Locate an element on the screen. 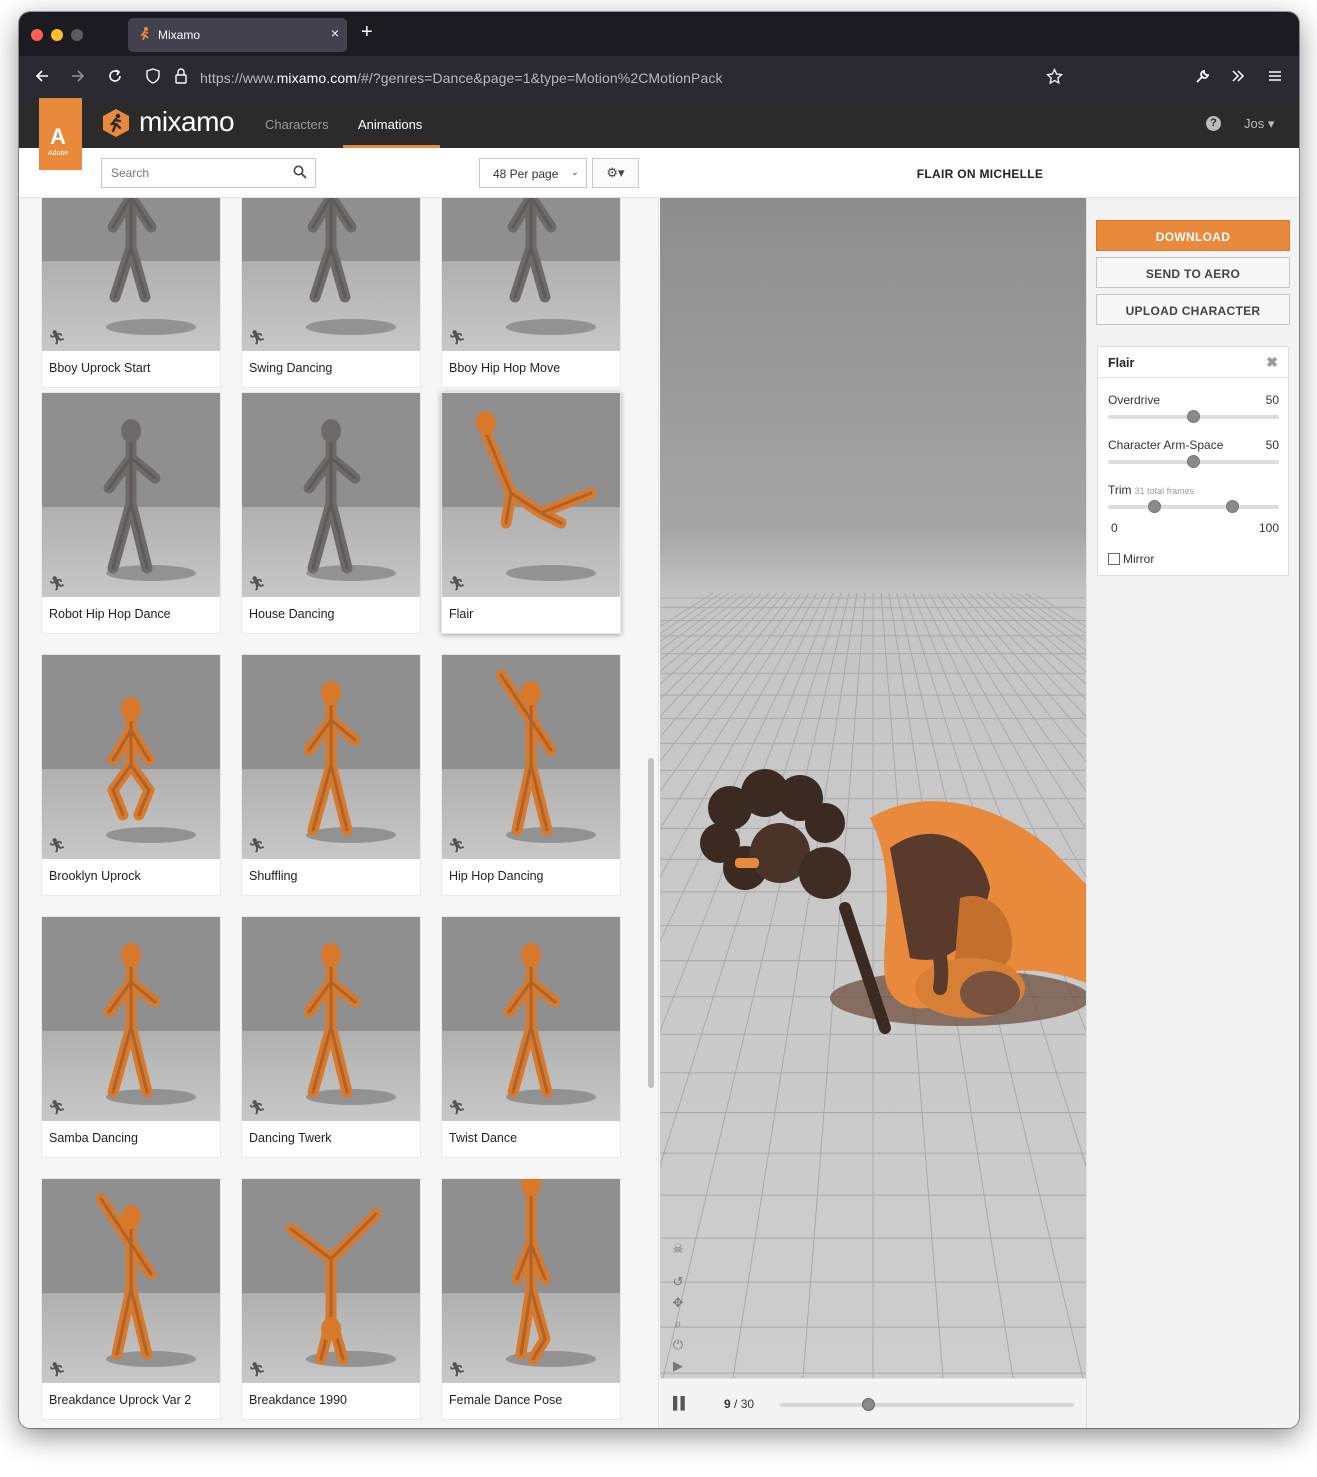 The image size is (1317, 1477). animation-card: 🏃︎ Breakdance 1990 is located at coordinates (331, 1299).